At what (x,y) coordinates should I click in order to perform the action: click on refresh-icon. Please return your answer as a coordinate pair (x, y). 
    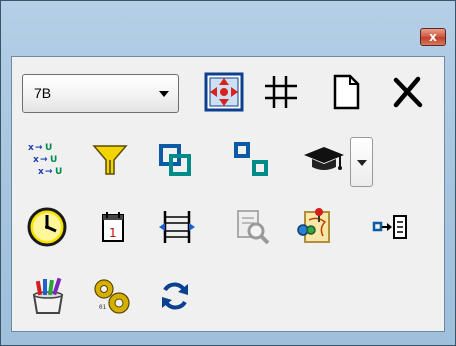
    Looking at the image, I should click on (175, 296).